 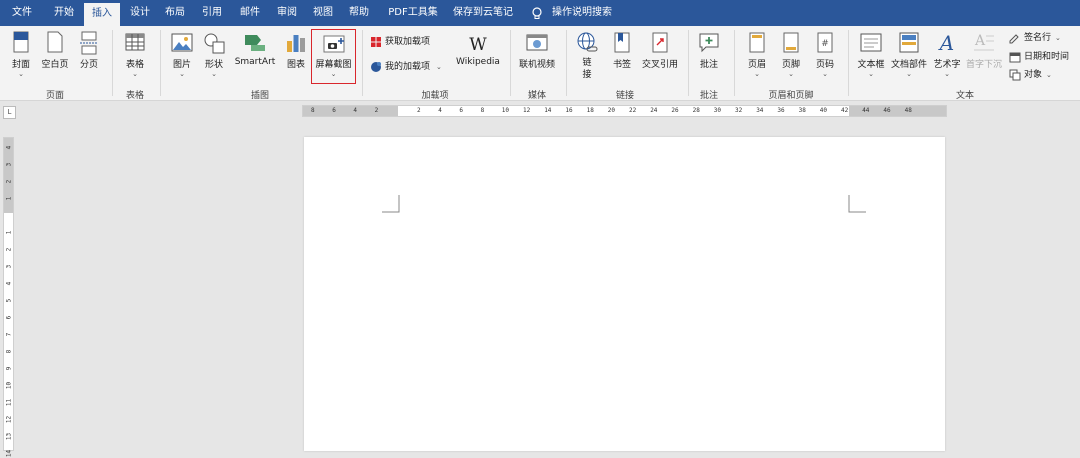 I want to click on chart-button: 图表, so click(x=296, y=50).